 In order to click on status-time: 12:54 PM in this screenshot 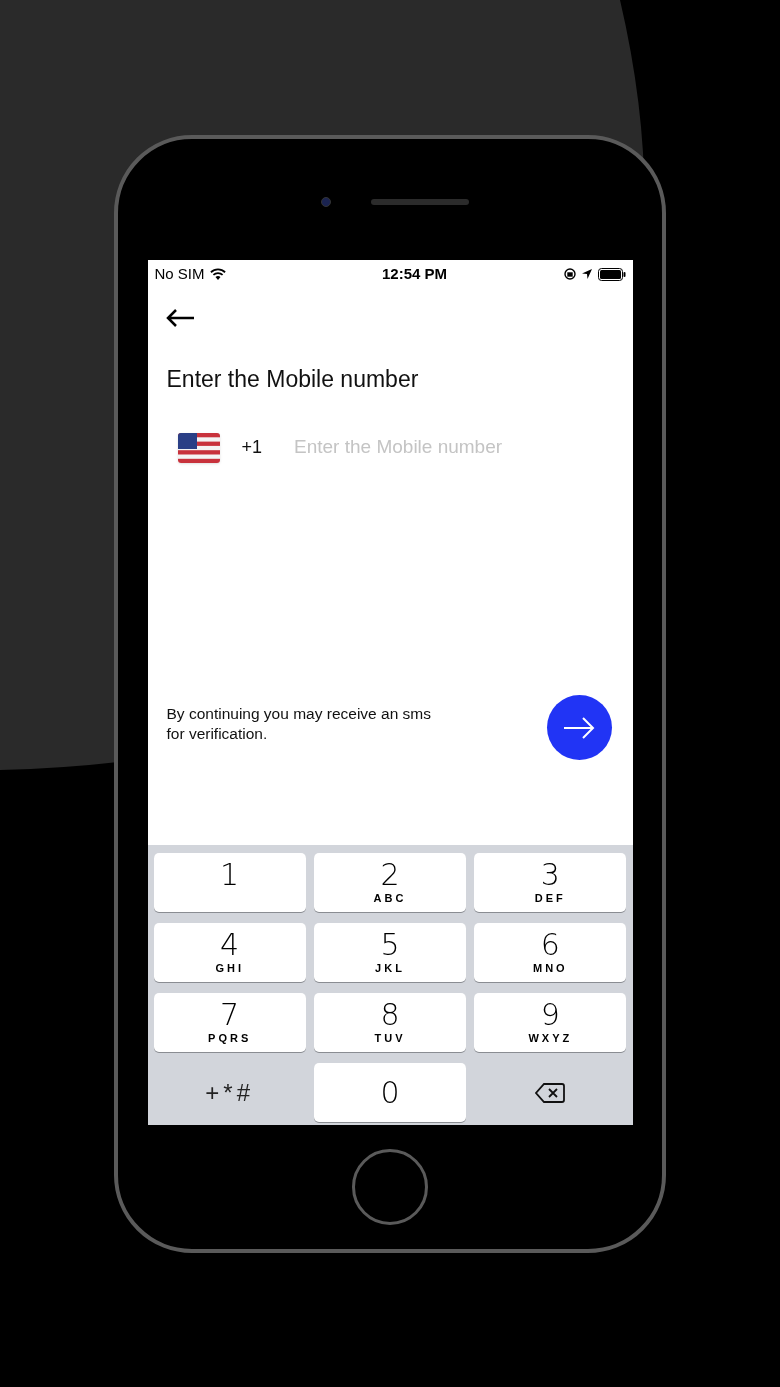, I will do `click(414, 273)`.